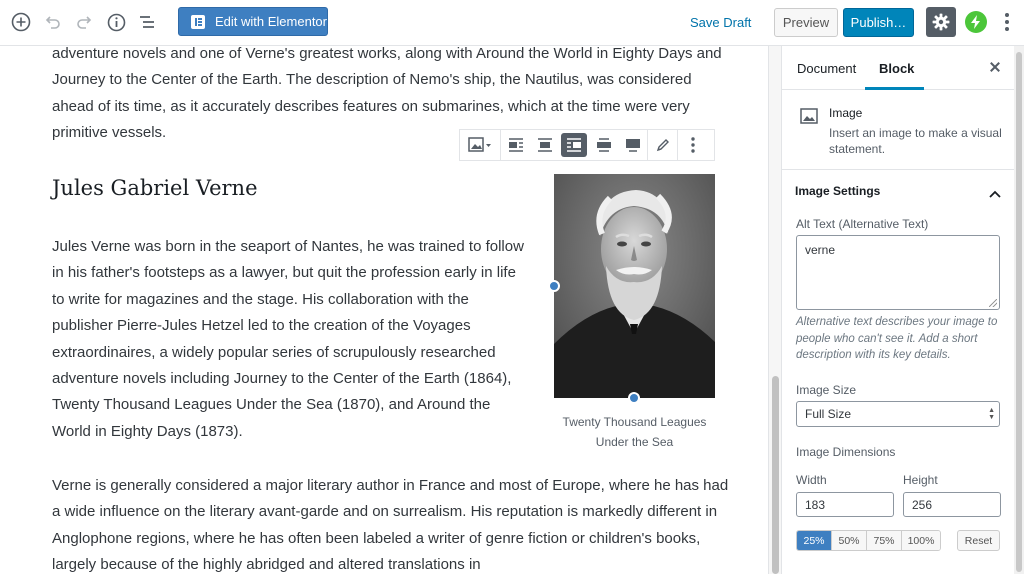 The width and height of the screenshot is (1024, 574). What do you see at coordinates (720, 22) in the screenshot?
I see `save-draft-button: Save Draft` at bounding box center [720, 22].